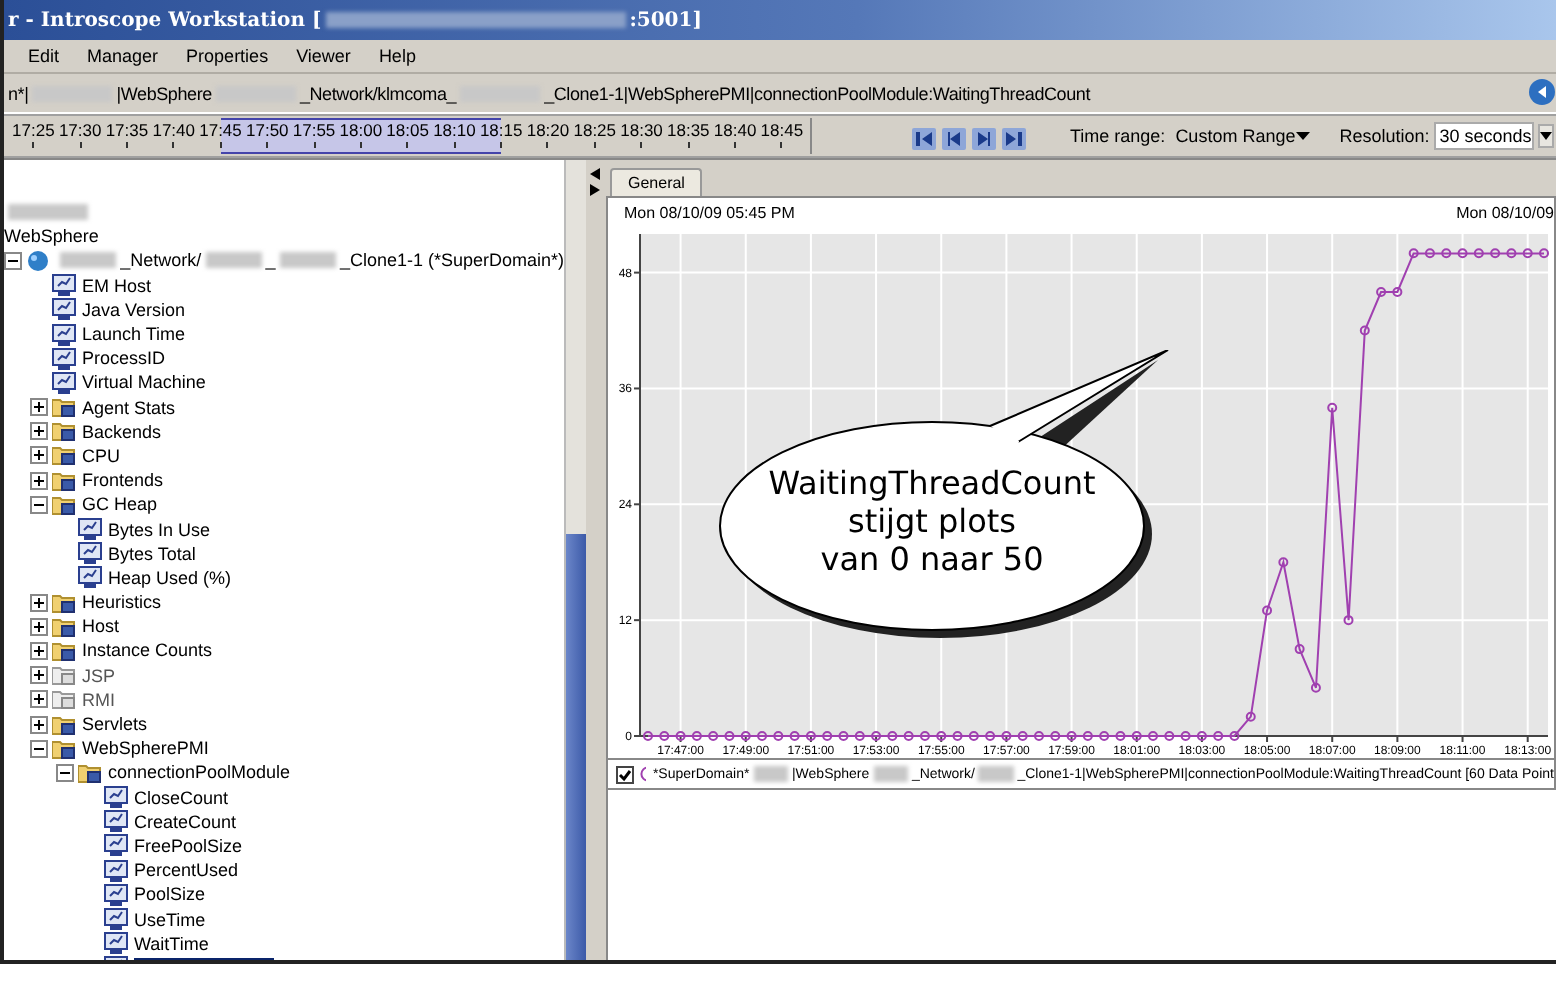 The image size is (1556, 992). I want to click on timeline-slot: 18:20, so click(548, 136).